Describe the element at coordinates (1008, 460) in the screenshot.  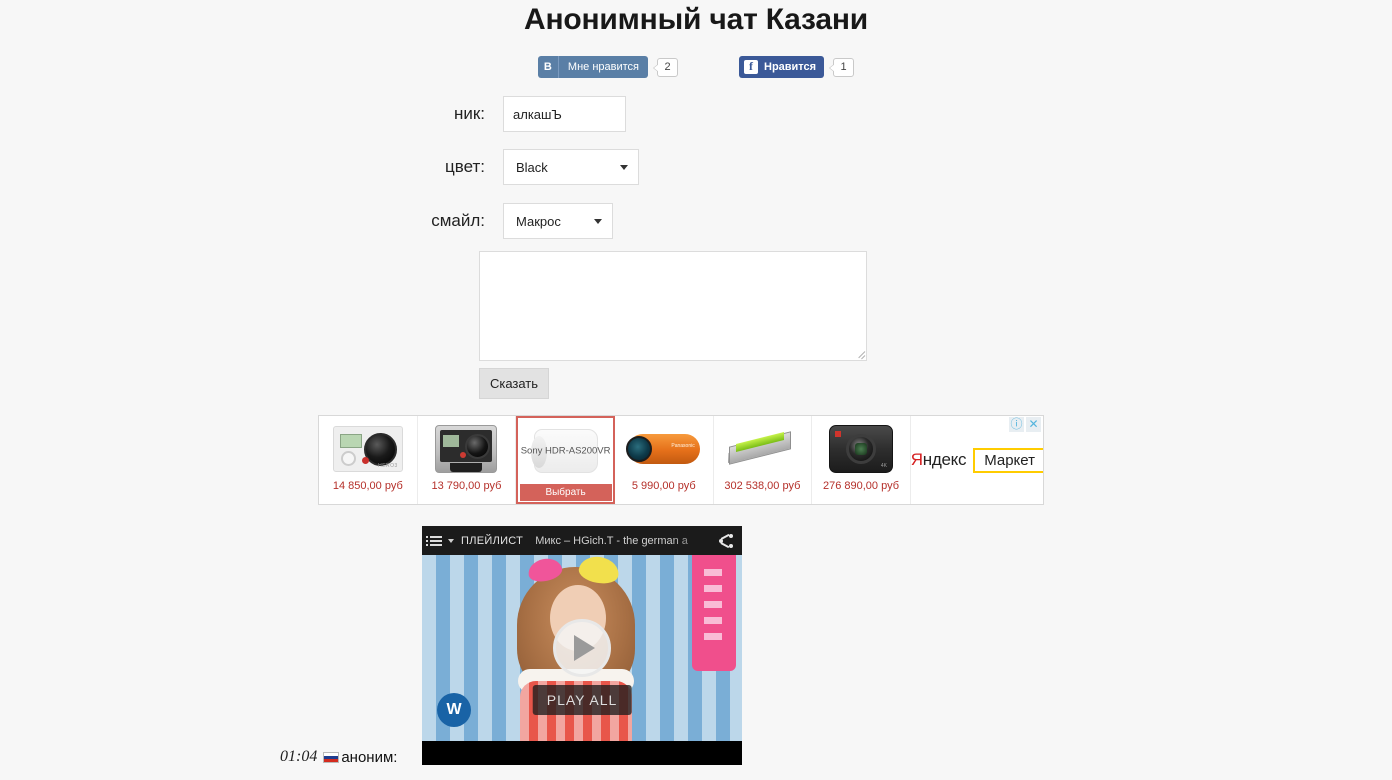
I see `market-wordmark: Маркет` at that location.